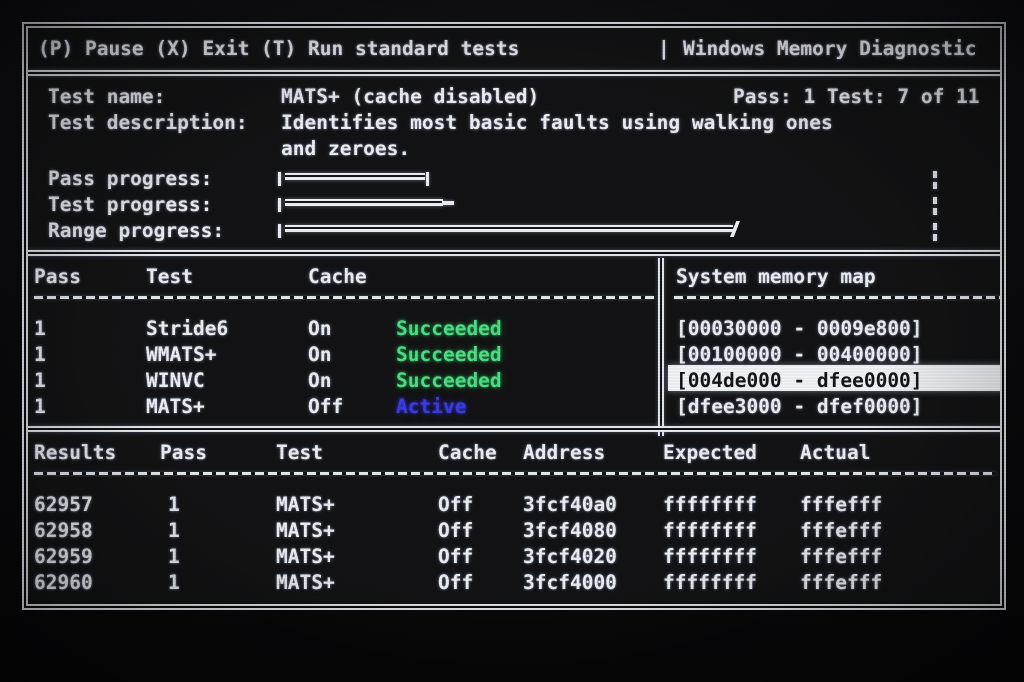 The height and width of the screenshot is (682, 1024). I want to click on results-row-results: 62958, so click(63, 530).